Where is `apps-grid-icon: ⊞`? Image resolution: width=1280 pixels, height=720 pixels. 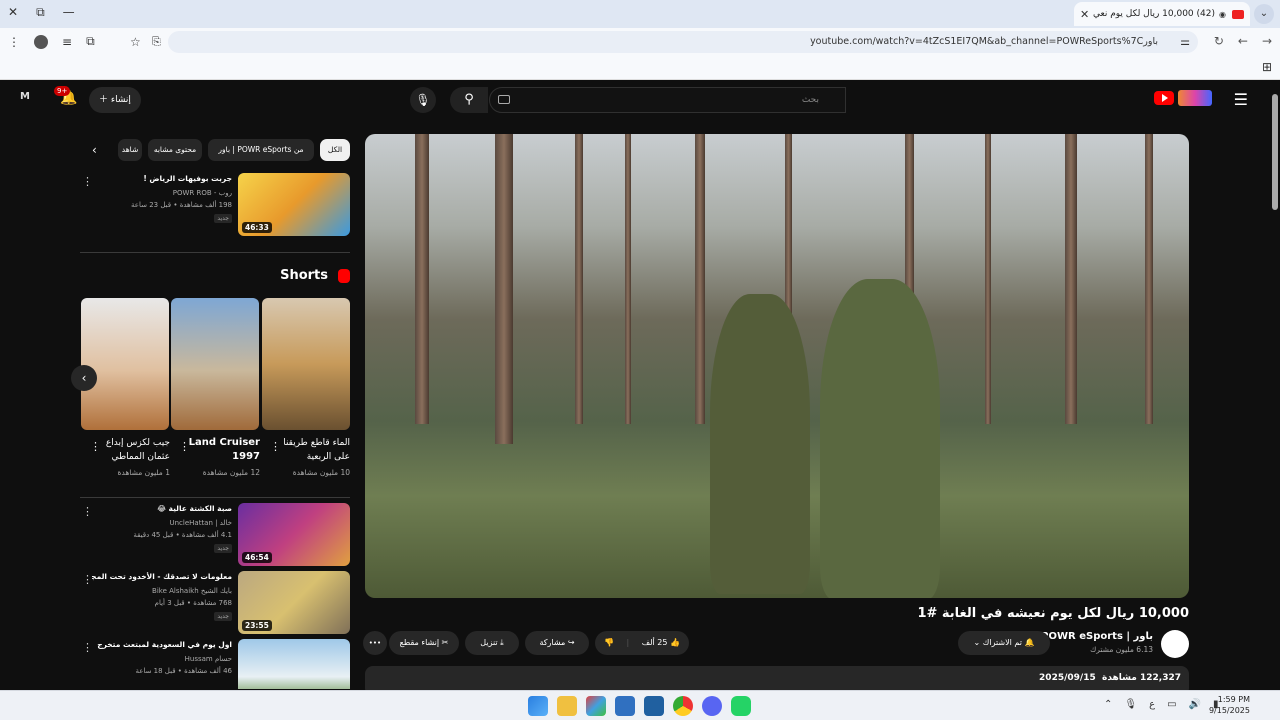 apps-grid-icon: ⊞ is located at coordinates (1267, 67).